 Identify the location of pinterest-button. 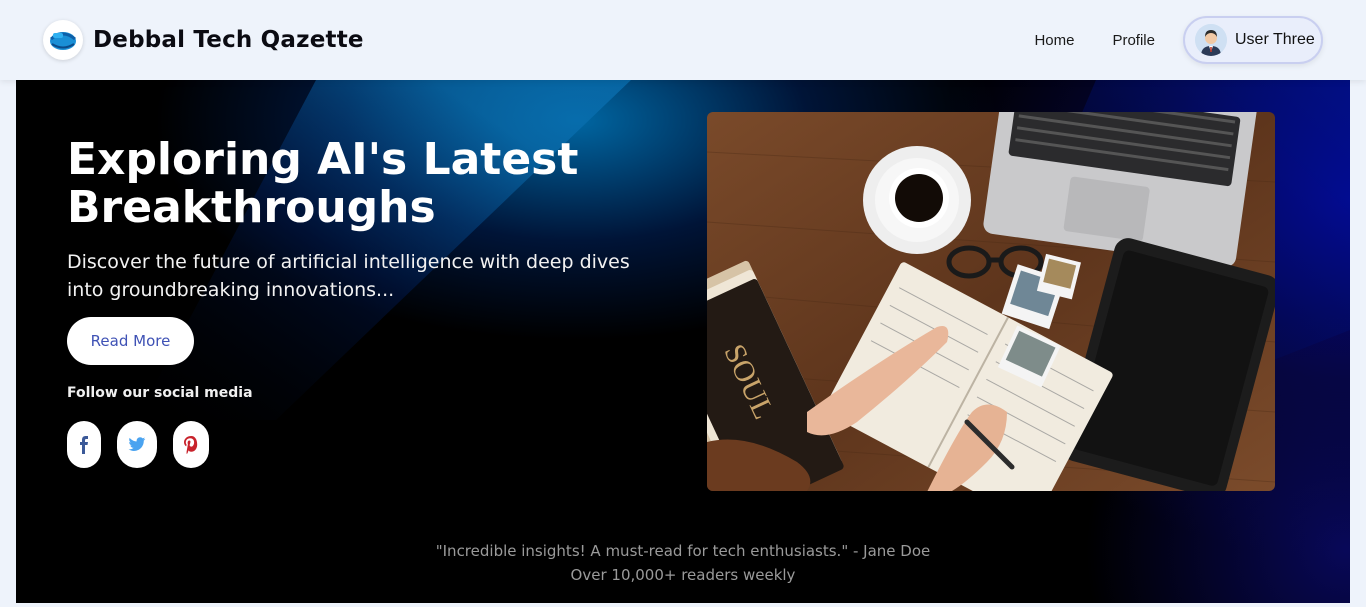
(191, 444).